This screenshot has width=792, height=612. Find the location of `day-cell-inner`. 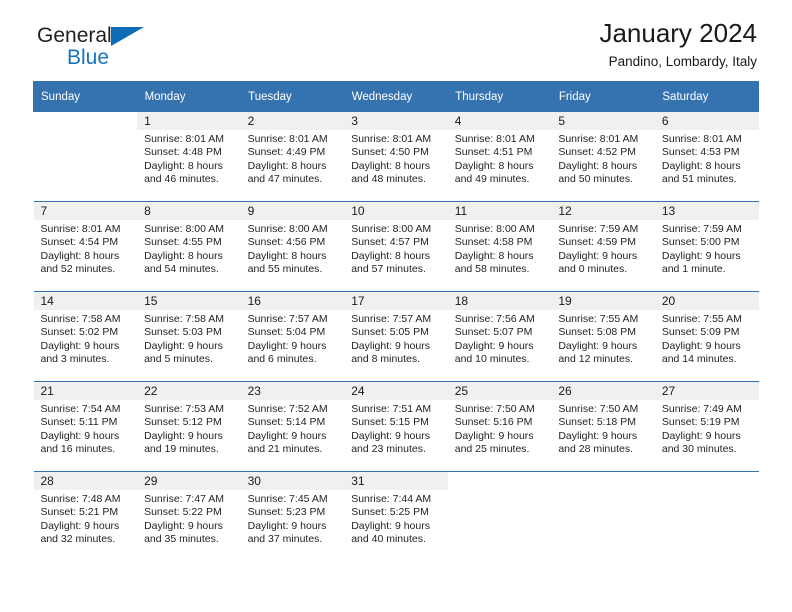

day-cell-inner is located at coordinates (707, 516).